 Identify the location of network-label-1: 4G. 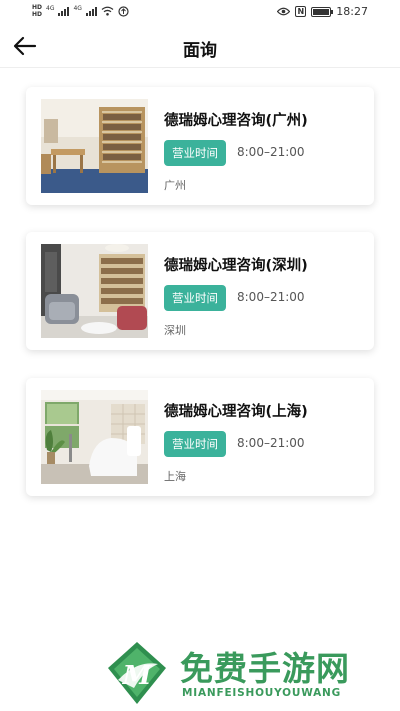
(50, 8).